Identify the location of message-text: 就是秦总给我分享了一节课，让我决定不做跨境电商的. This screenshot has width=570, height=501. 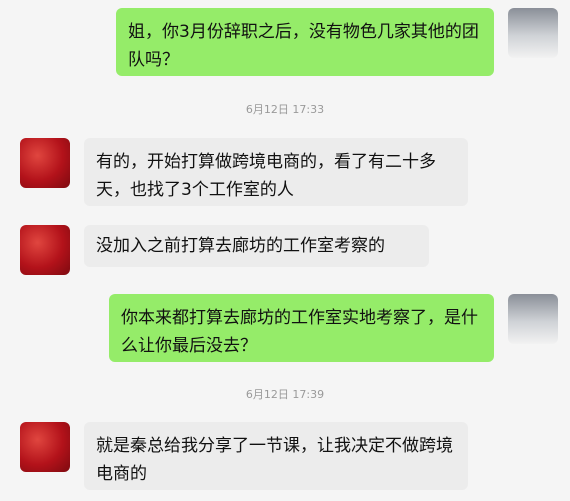
(274, 460).